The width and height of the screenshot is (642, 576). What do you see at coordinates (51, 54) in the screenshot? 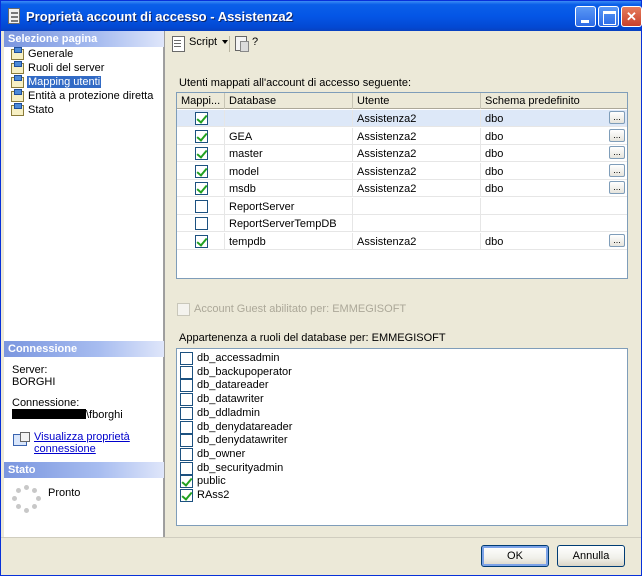
I see `nav-page-label: Generale` at bounding box center [51, 54].